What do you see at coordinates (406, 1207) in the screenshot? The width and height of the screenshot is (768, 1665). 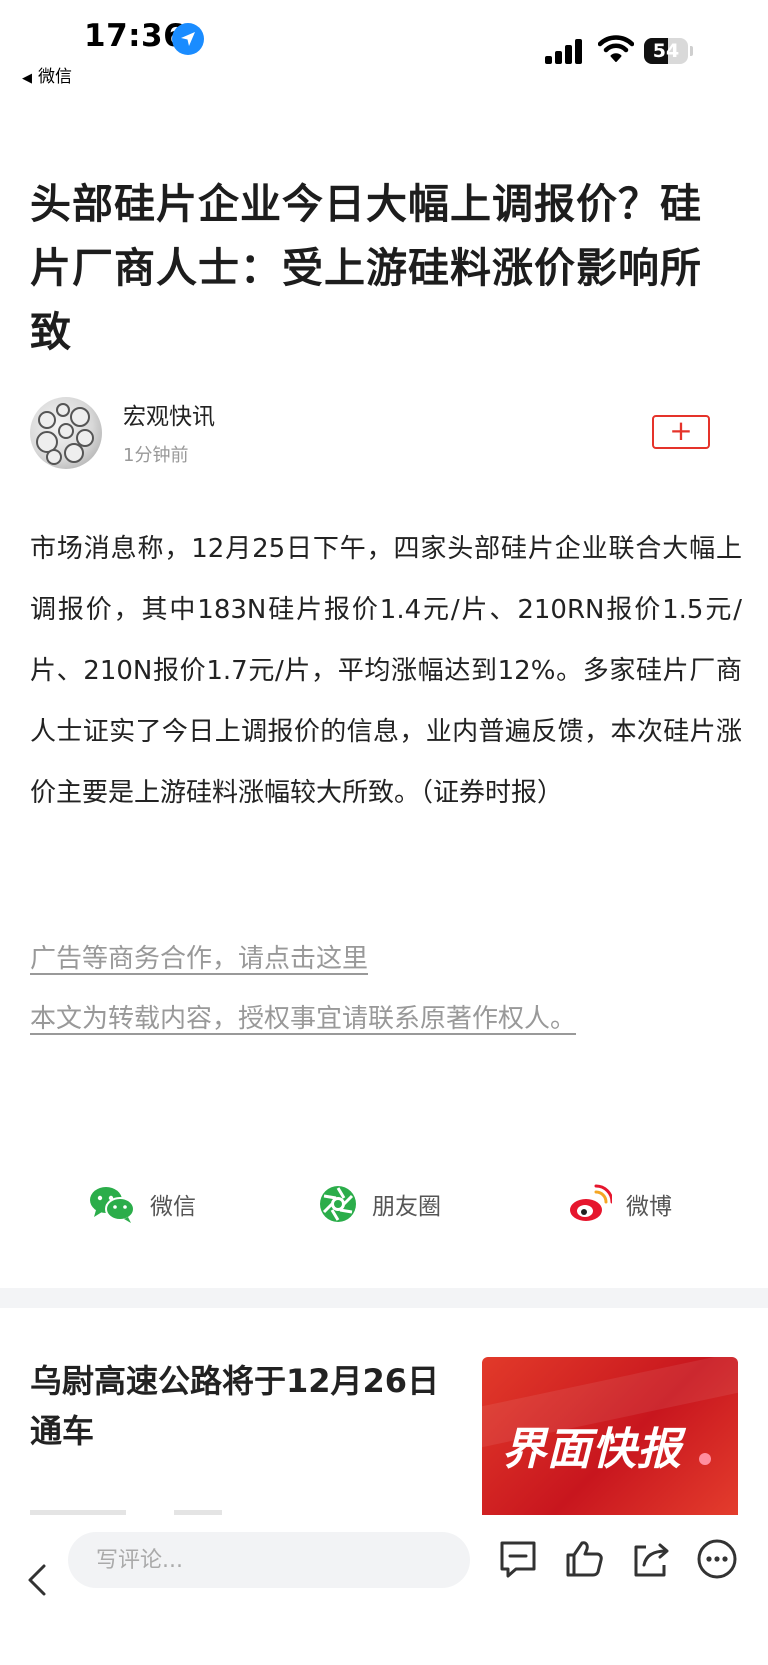 I see `share-moments-label: 朋友圈` at bounding box center [406, 1207].